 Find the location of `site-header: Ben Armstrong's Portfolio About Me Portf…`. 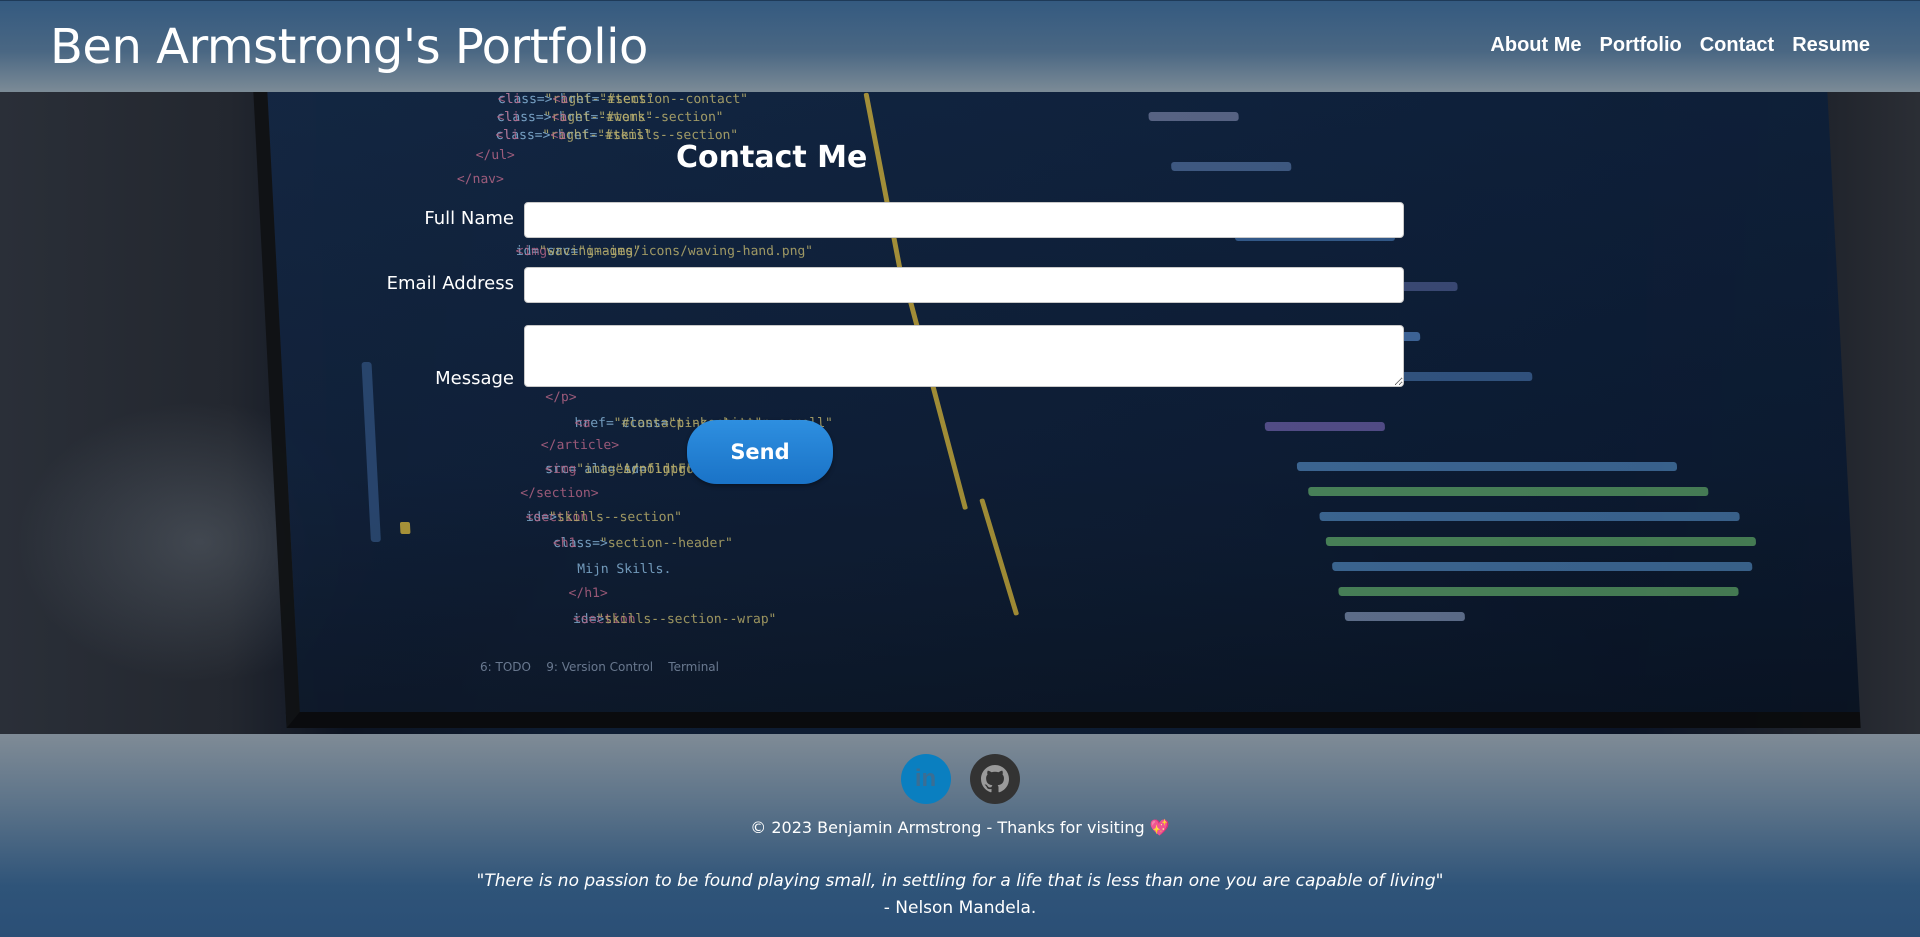

site-header: Ben Armstrong's Portfolio About Me Portf… is located at coordinates (960, 46).